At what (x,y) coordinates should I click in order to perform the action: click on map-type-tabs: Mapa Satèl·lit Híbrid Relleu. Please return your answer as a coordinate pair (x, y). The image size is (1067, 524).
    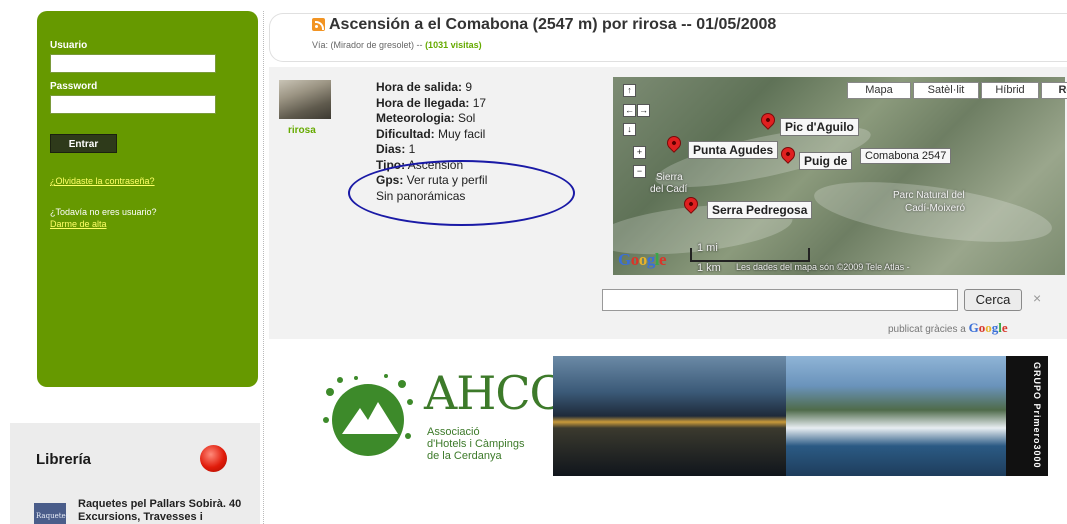
    Looking at the image, I should click on (956, 90).